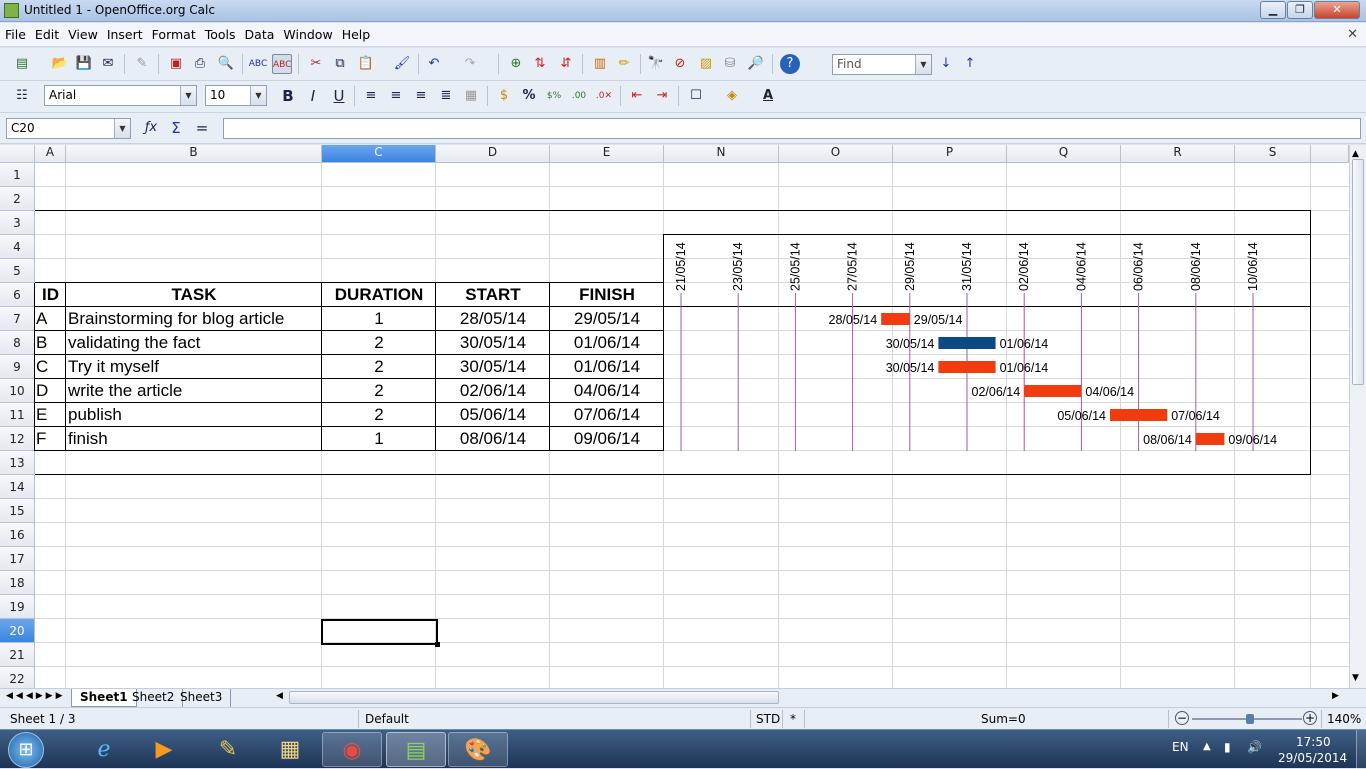 The height and width of the screenshot is (769, 1366). I want to click on network-icon: ▮, so click(1227, 747).